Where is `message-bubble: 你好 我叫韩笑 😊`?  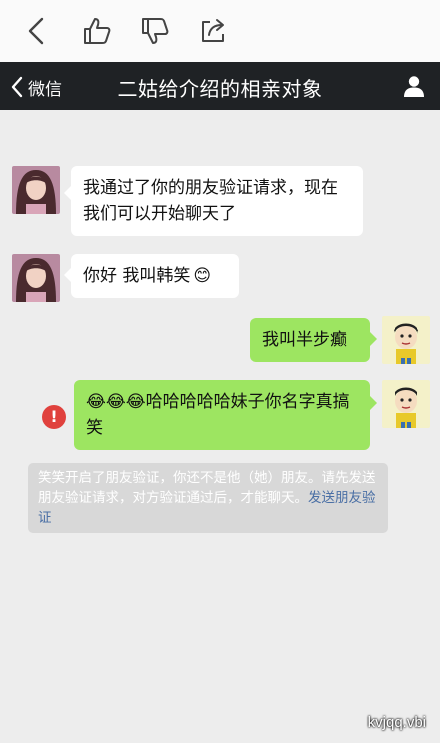
message-bubble: 你好 我叫韩笑 😊 is located at coordinates (155, 276).